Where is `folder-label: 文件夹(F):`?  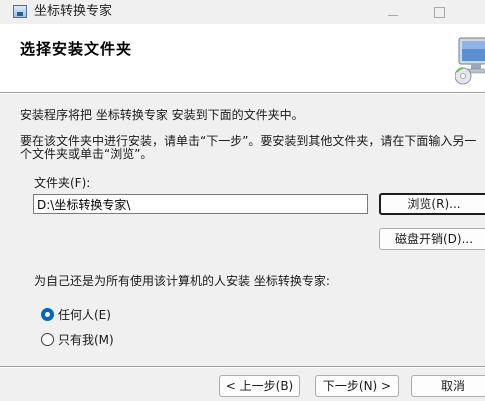
folder-label: 文件夹(F): is located at coordinates (62, 183).